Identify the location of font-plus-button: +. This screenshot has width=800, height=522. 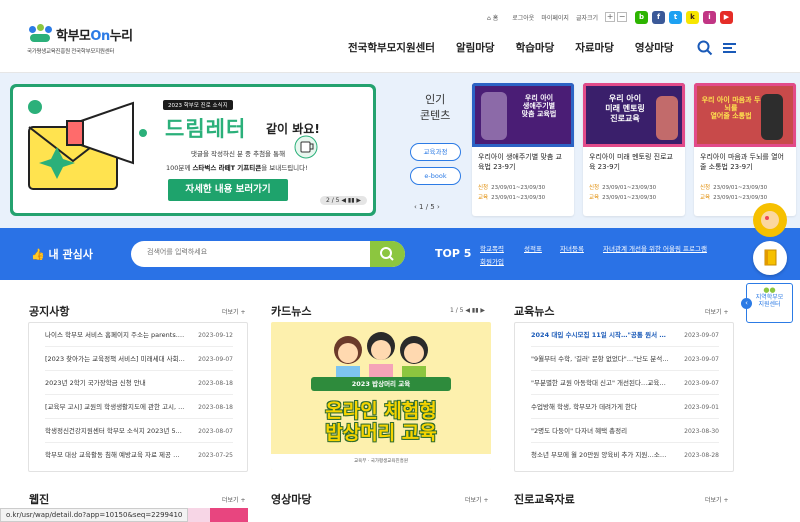
(610, 17).